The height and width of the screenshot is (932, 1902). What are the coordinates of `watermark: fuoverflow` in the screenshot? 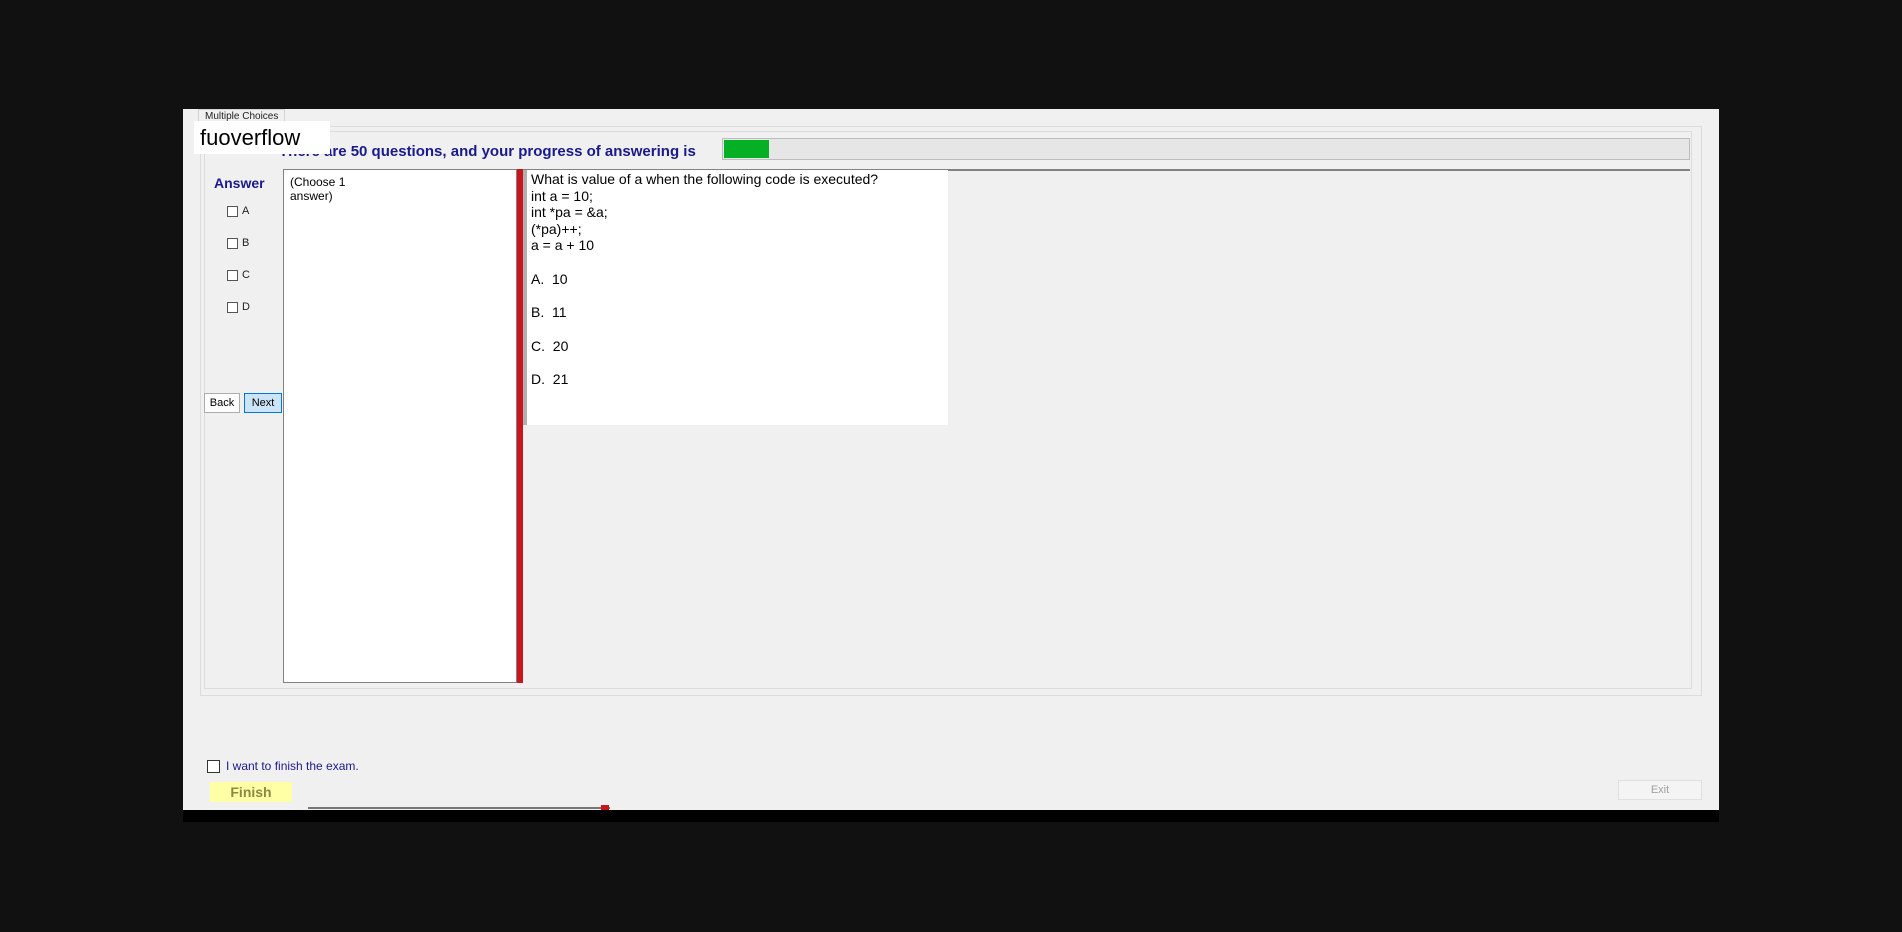 It's located at (262, 137).